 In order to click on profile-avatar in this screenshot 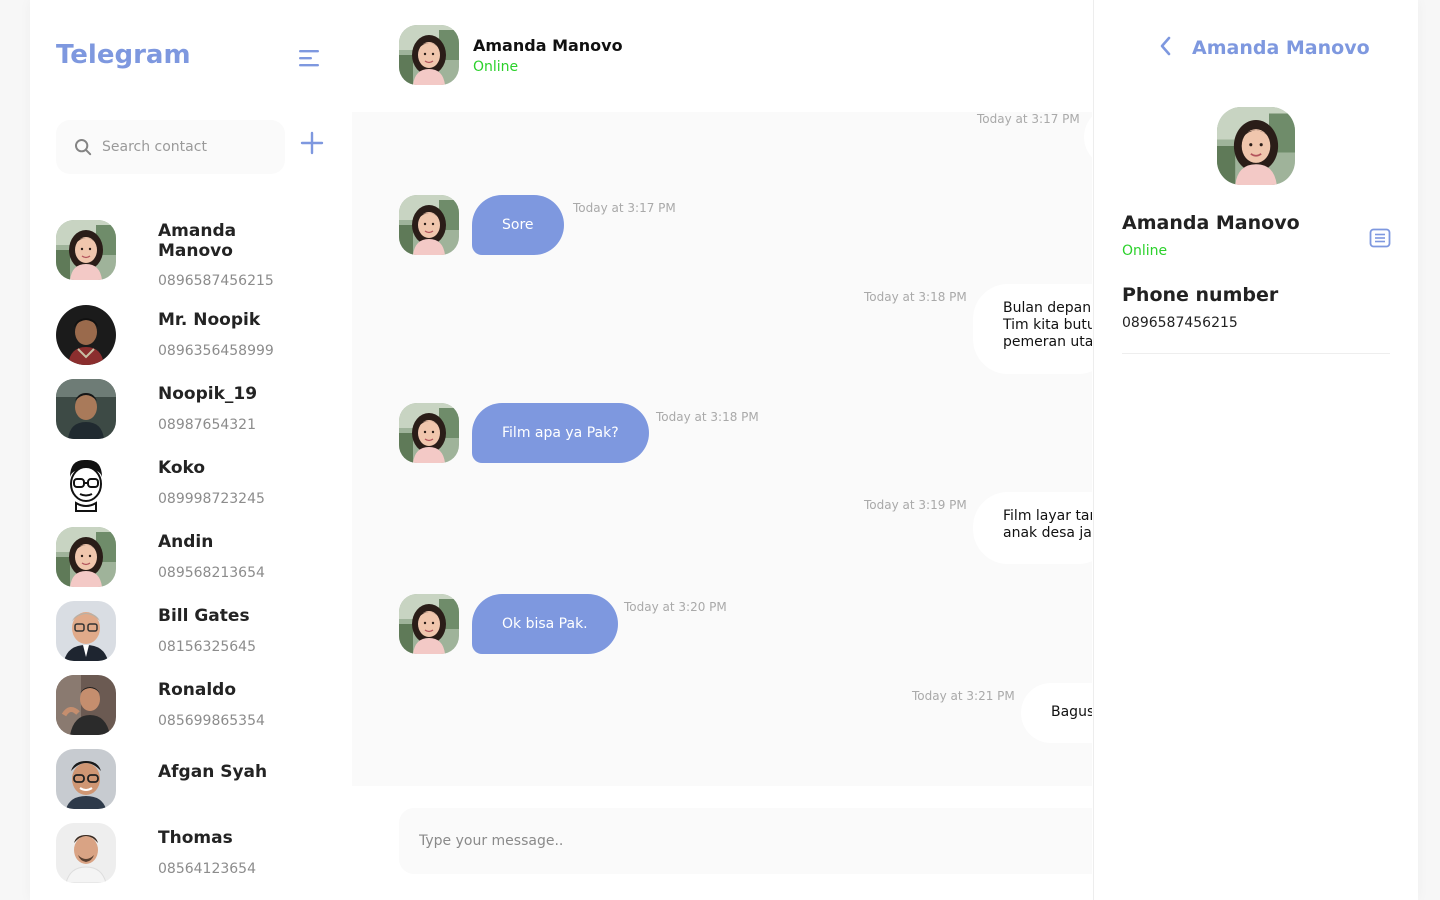, I will do `click(1256, 146)`.